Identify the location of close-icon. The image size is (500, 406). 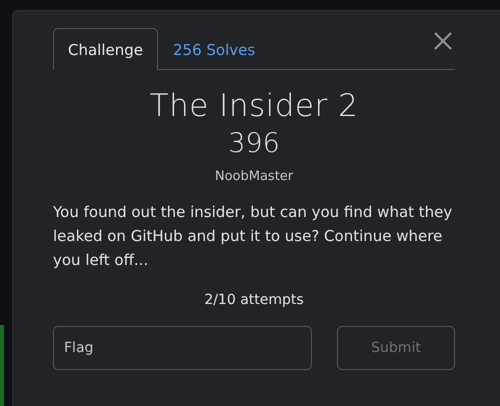
(443, 41).